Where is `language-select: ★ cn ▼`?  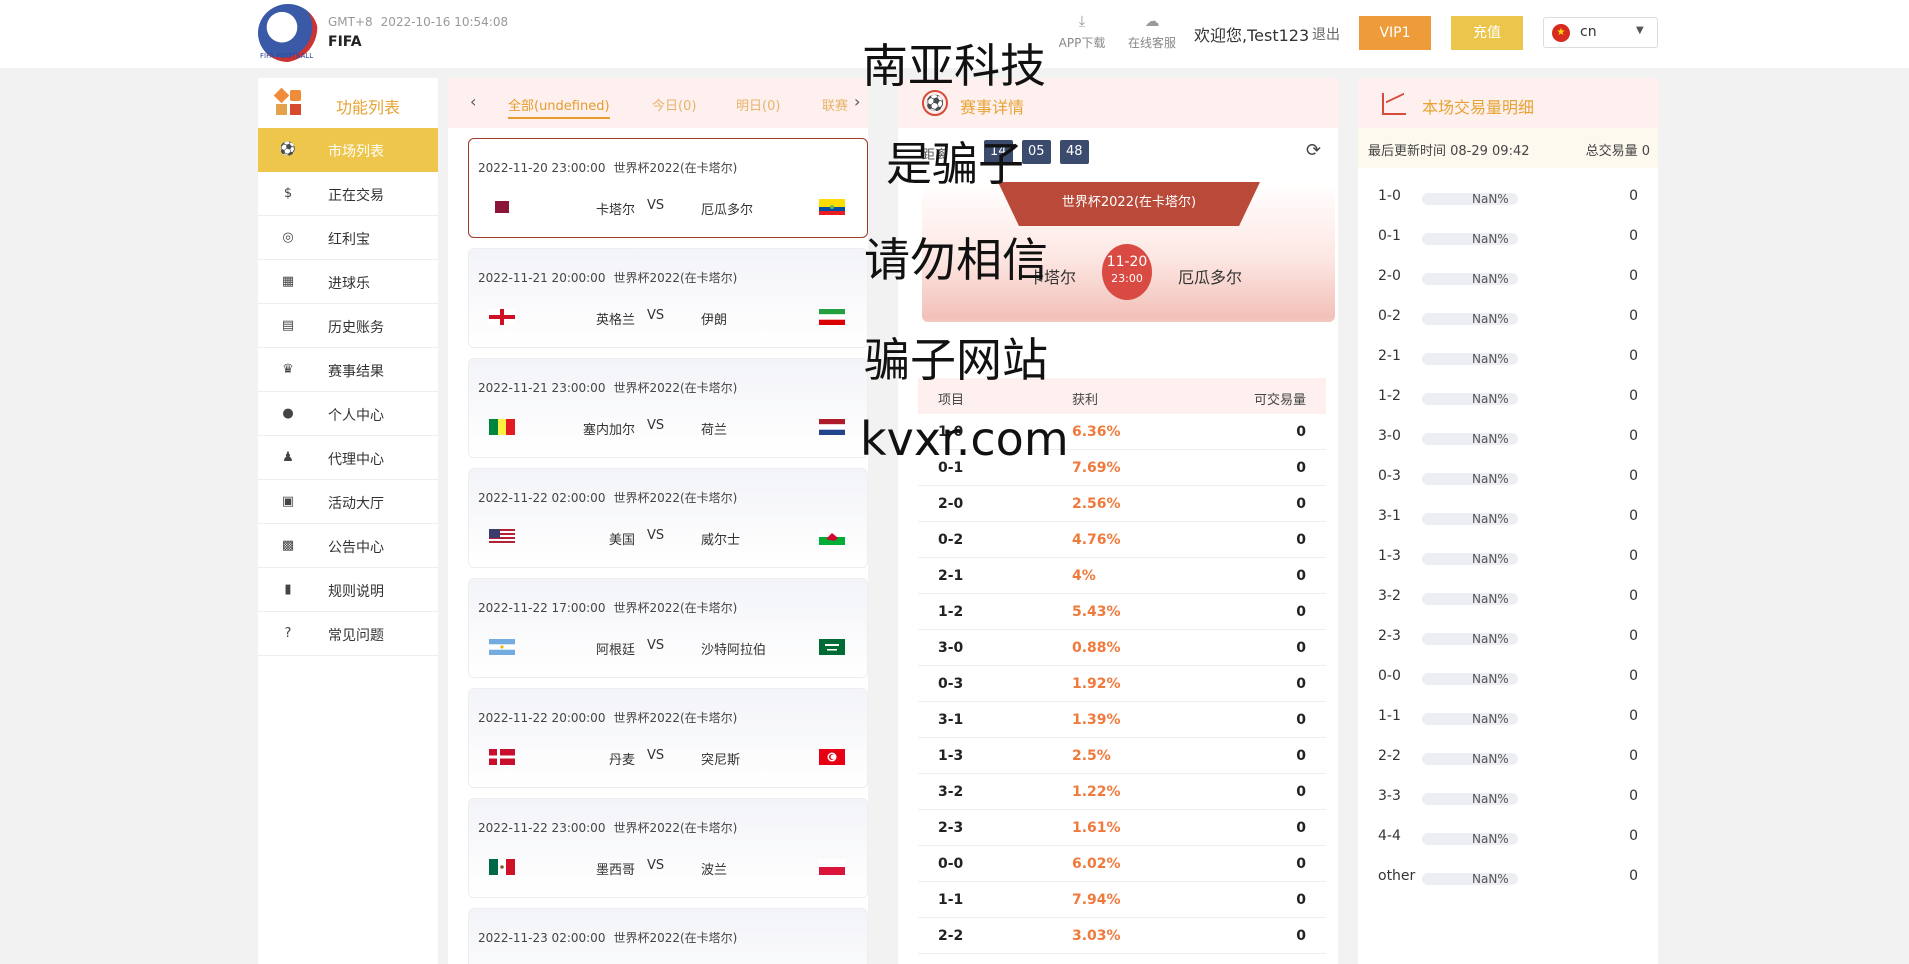
language-select: ★ cn ▼ is located at coordinates (1600, 32).